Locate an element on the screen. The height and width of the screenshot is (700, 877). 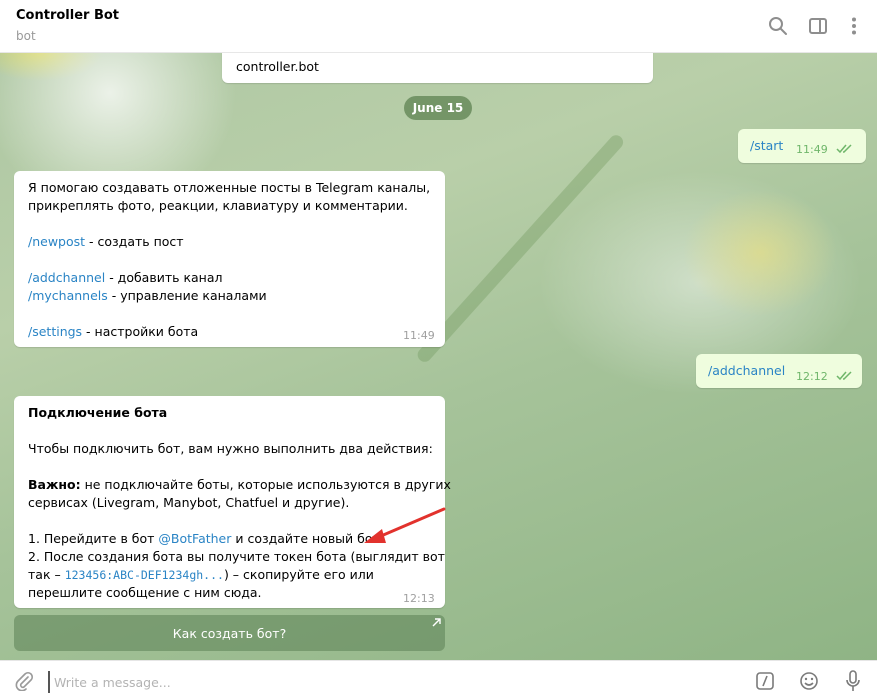
search-icon is located at coordinates (778, 26).